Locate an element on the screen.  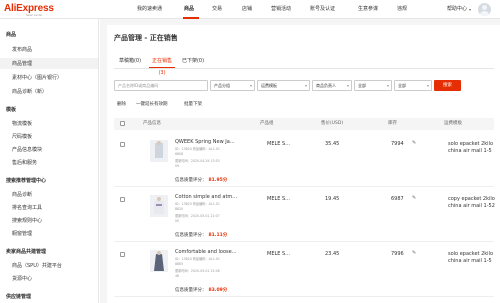
quality-score: 信息质量评分： 81.95分 is located at coordinates (201, 180).